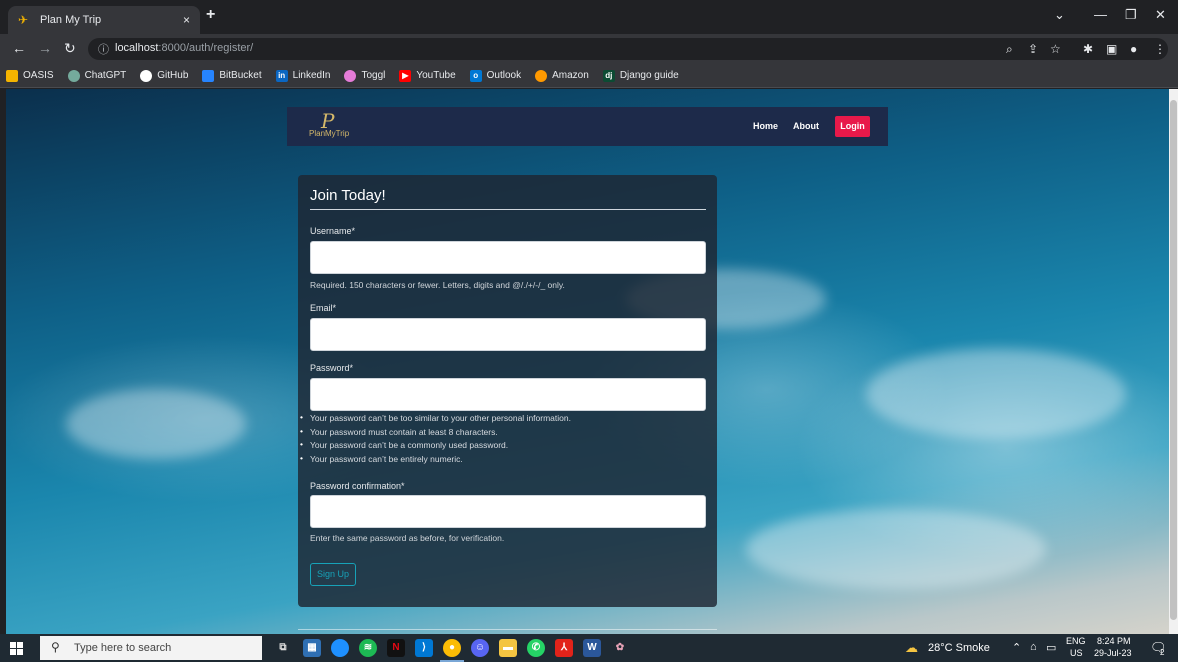 The width and height of the screenshot is (1178, 662). What do you see at coordinates (592, 648) in the screenshot?
I see `word-icon: W` at bounding box center [592, 648].